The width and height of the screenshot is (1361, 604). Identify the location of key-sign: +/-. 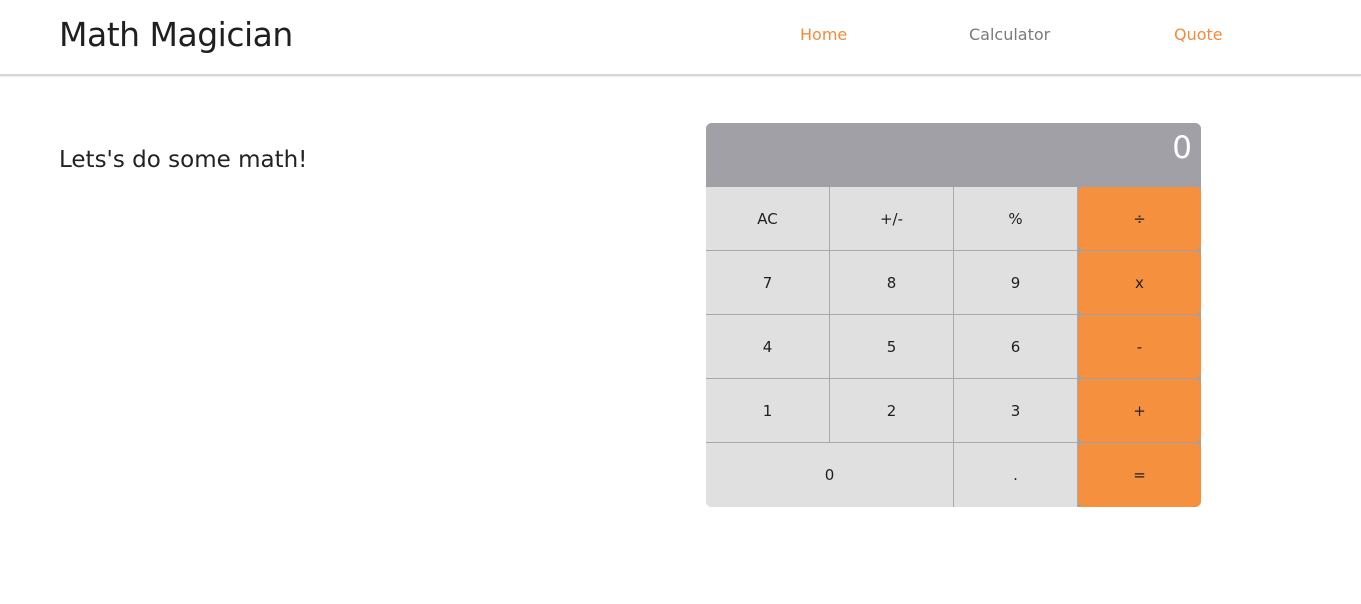
(892, 219).